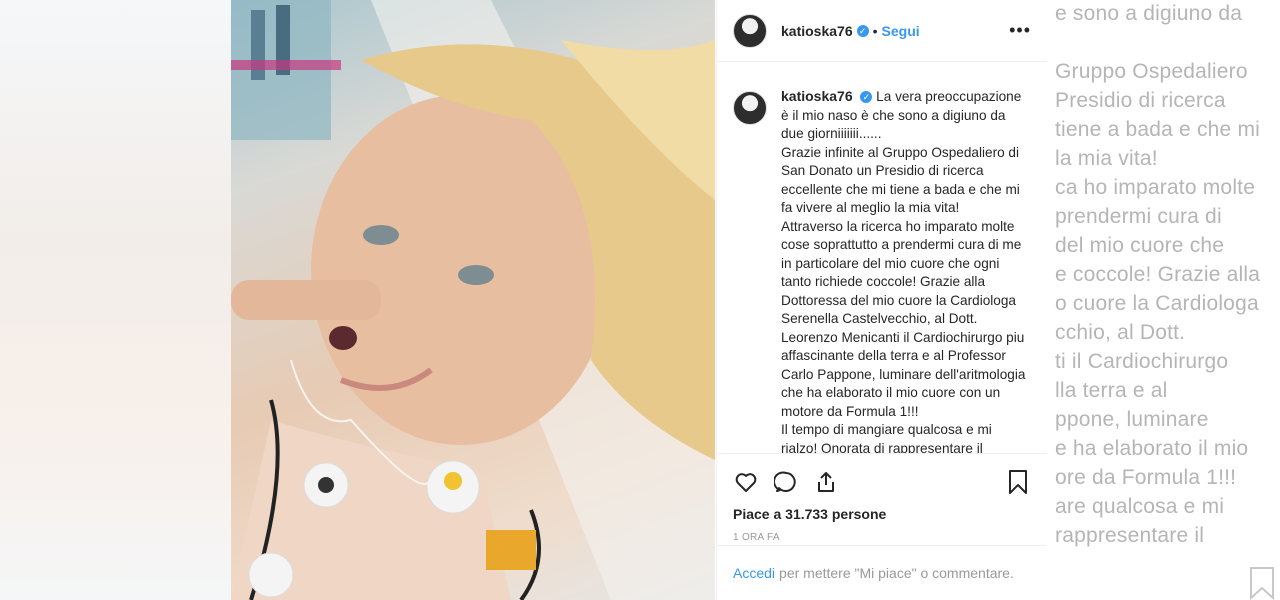  Describe the element at coordinates (750, 108) in the screenshot. I see `caption-avatar` at that location.